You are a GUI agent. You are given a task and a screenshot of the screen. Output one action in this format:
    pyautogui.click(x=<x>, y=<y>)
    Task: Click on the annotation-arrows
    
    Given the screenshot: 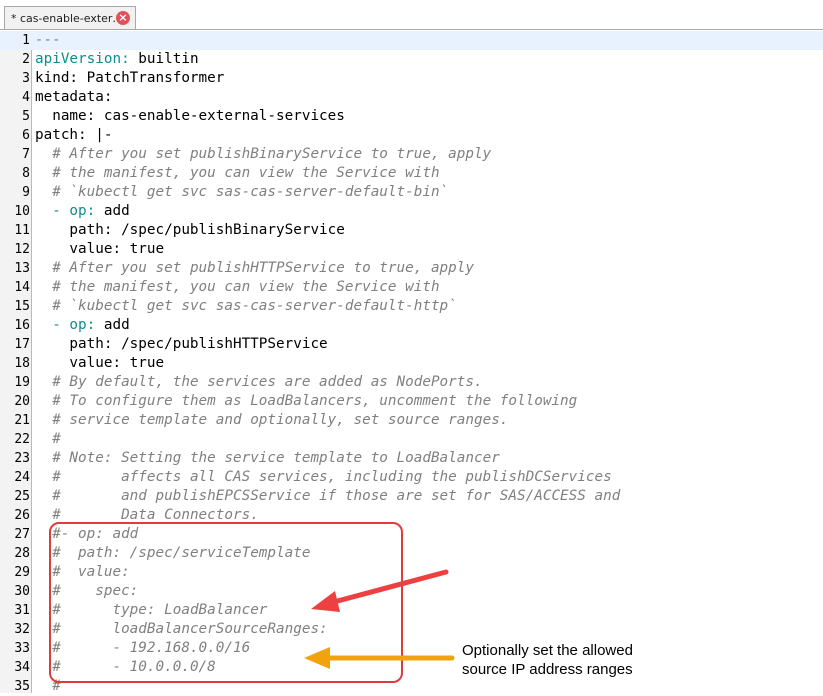 What is the action you would take?
    pyautogui.click(x=379, y=619)
    